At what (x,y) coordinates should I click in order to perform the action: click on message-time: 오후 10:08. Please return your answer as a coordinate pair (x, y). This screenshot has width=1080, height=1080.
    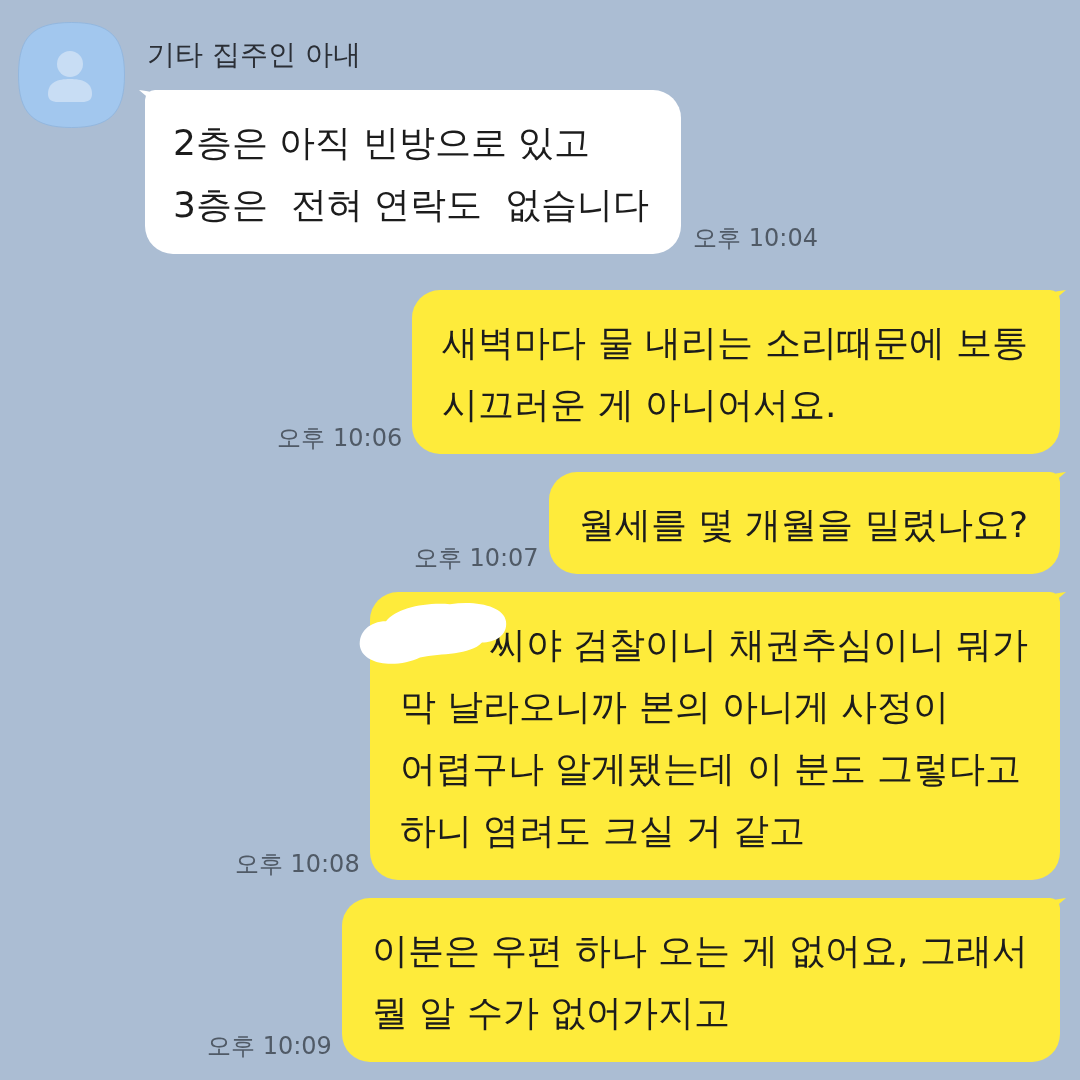
    Looking at the image, I should click on (297, 865).